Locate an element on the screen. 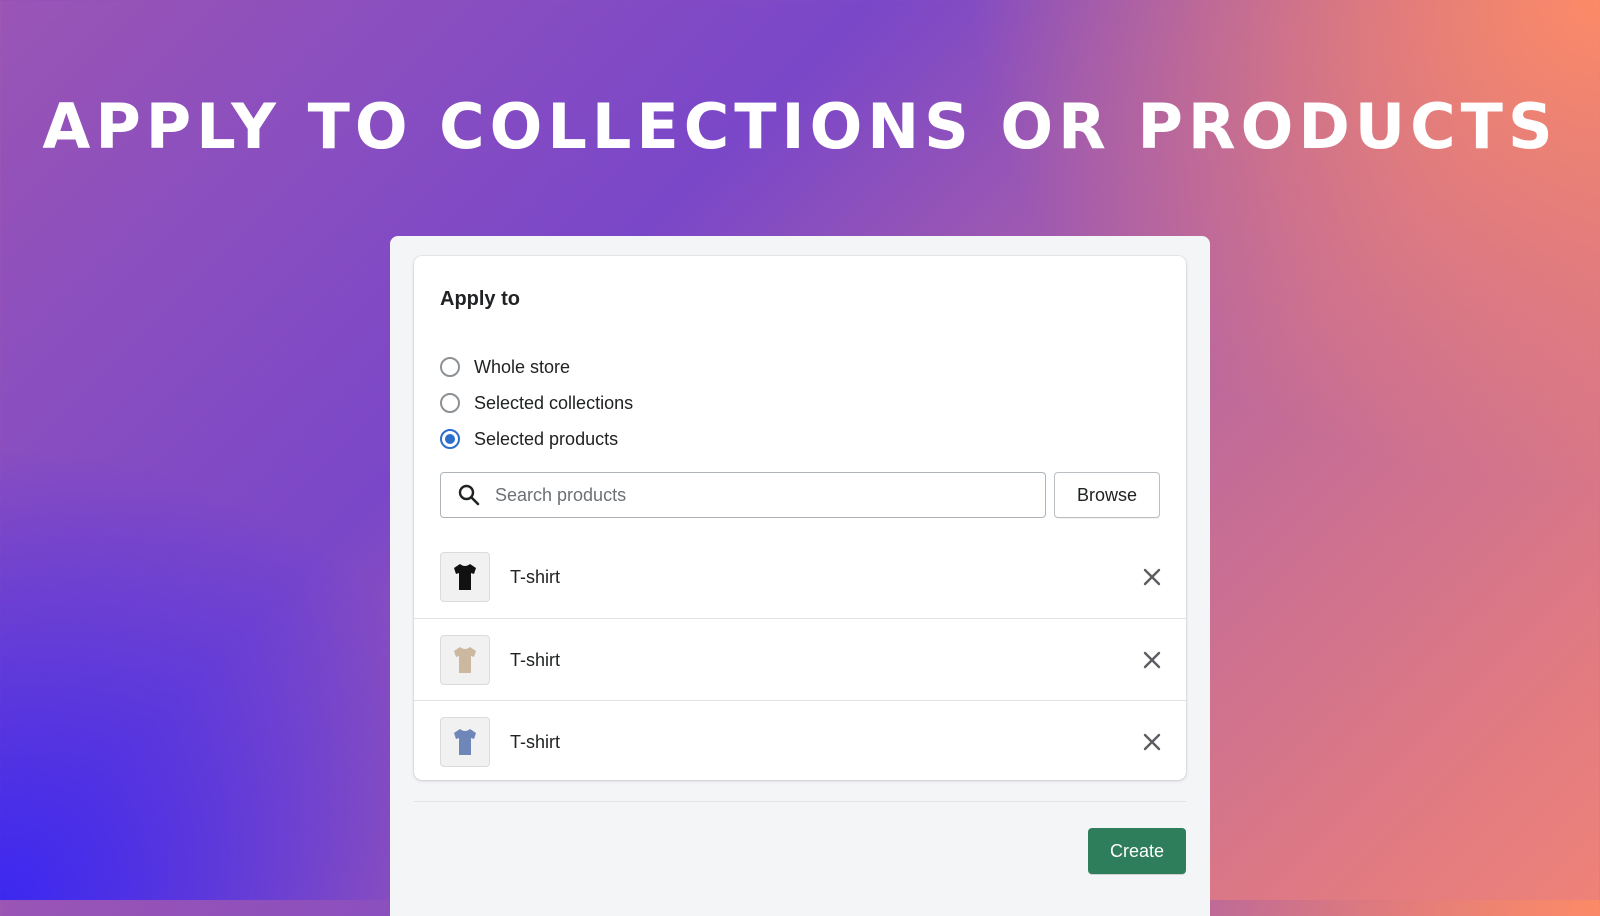  radio-selected-collections: Selected collections is located at coordinates (536, 403).